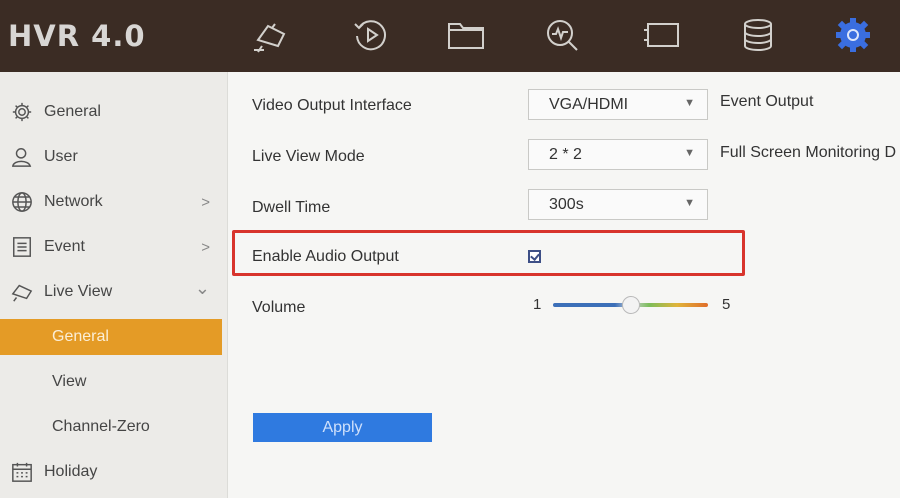 The width and height of the screenshot is (900, 498). I want to click on gear-icon, so click(22, 112).